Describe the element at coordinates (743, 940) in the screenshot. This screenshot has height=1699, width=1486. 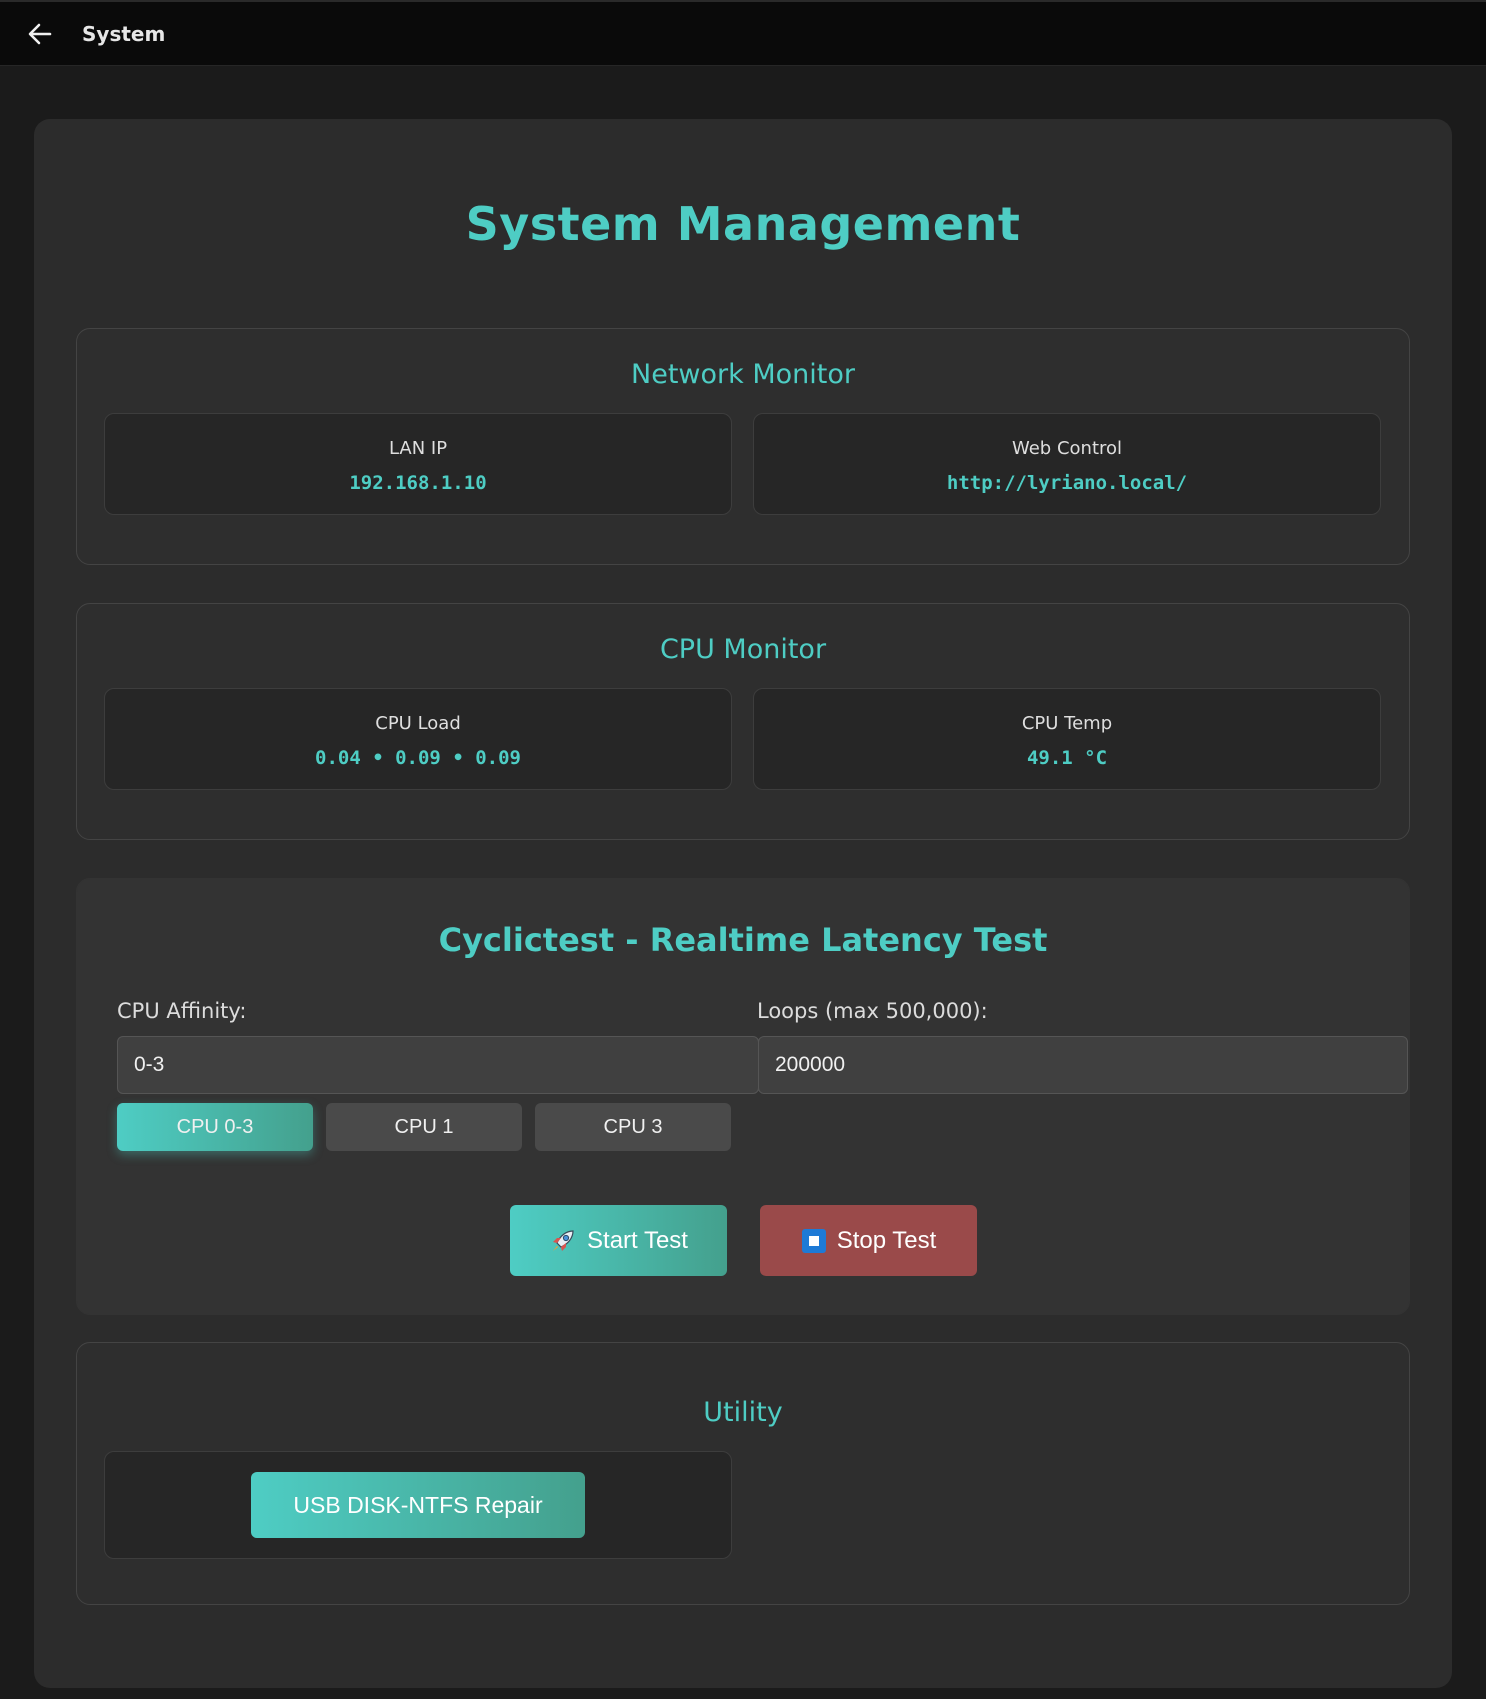
I see `cyclictest-title: Cyclictest - Realtime Latency Test` at that location.